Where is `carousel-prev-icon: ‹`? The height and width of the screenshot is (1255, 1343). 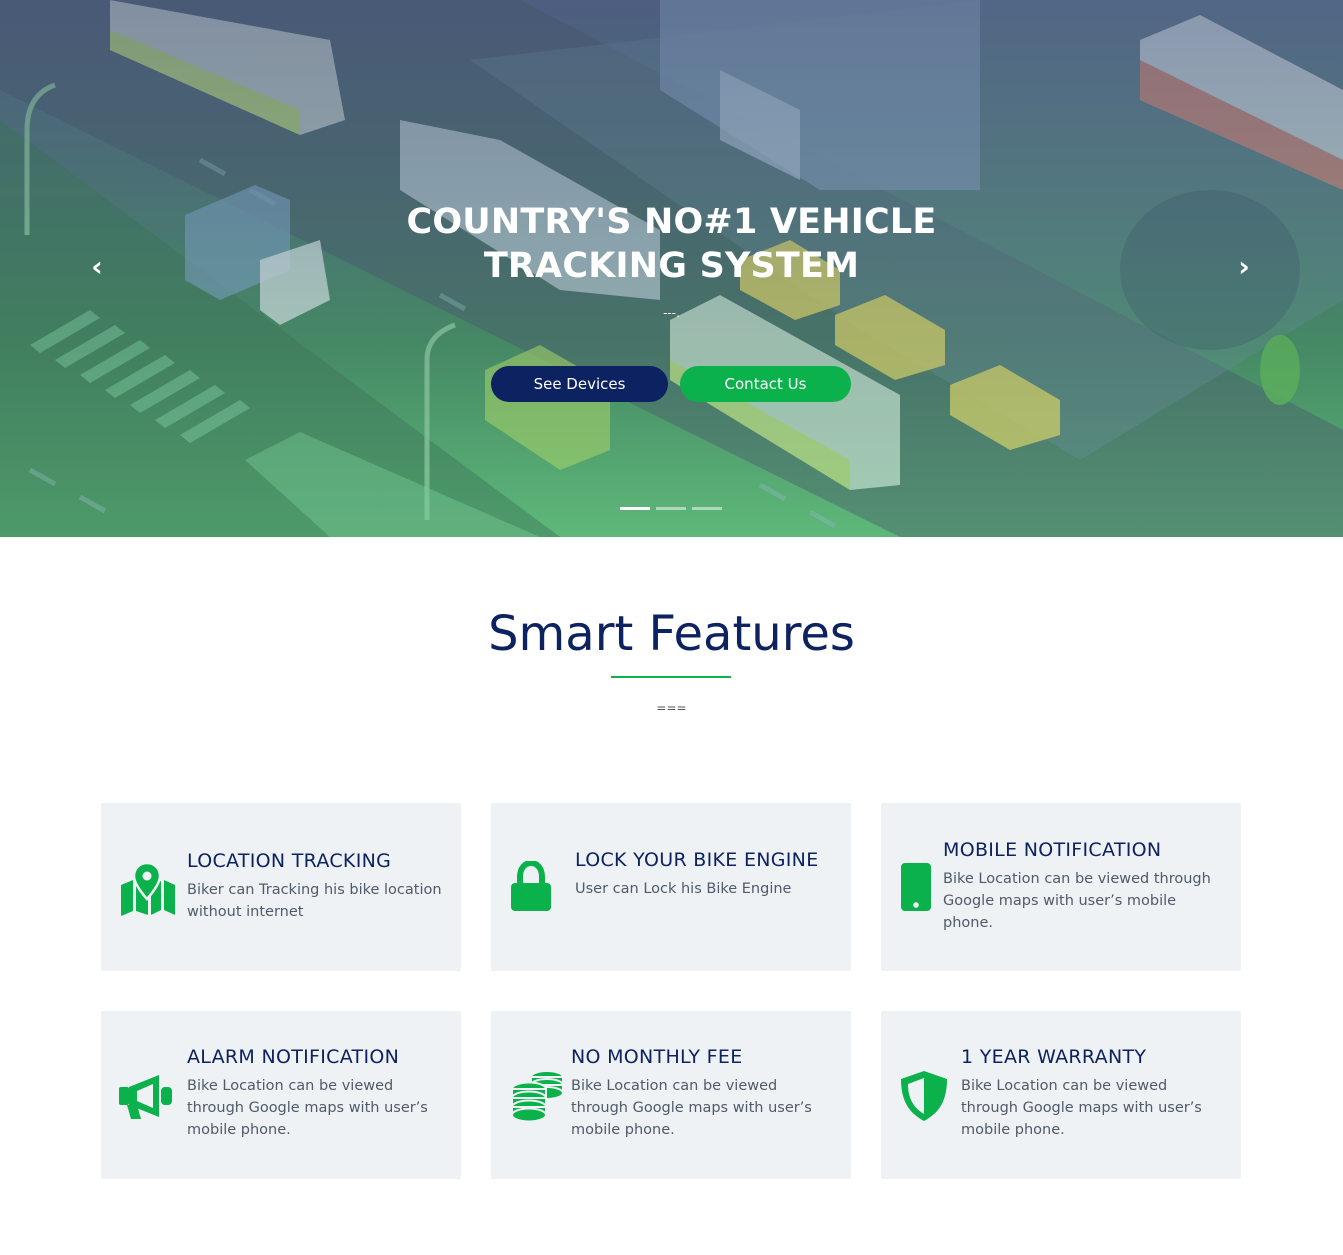 carousel-prev-icon: ‹ is located at coordinates (97, 267).